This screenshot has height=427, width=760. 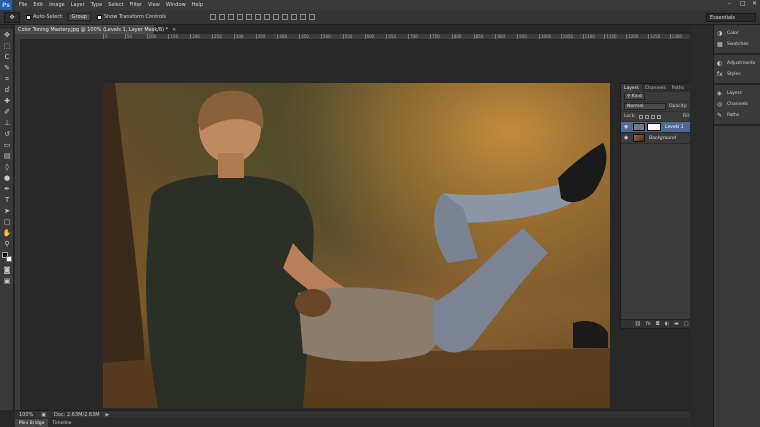 I want to click on menu-image: Image, so click(x=57, y=5).